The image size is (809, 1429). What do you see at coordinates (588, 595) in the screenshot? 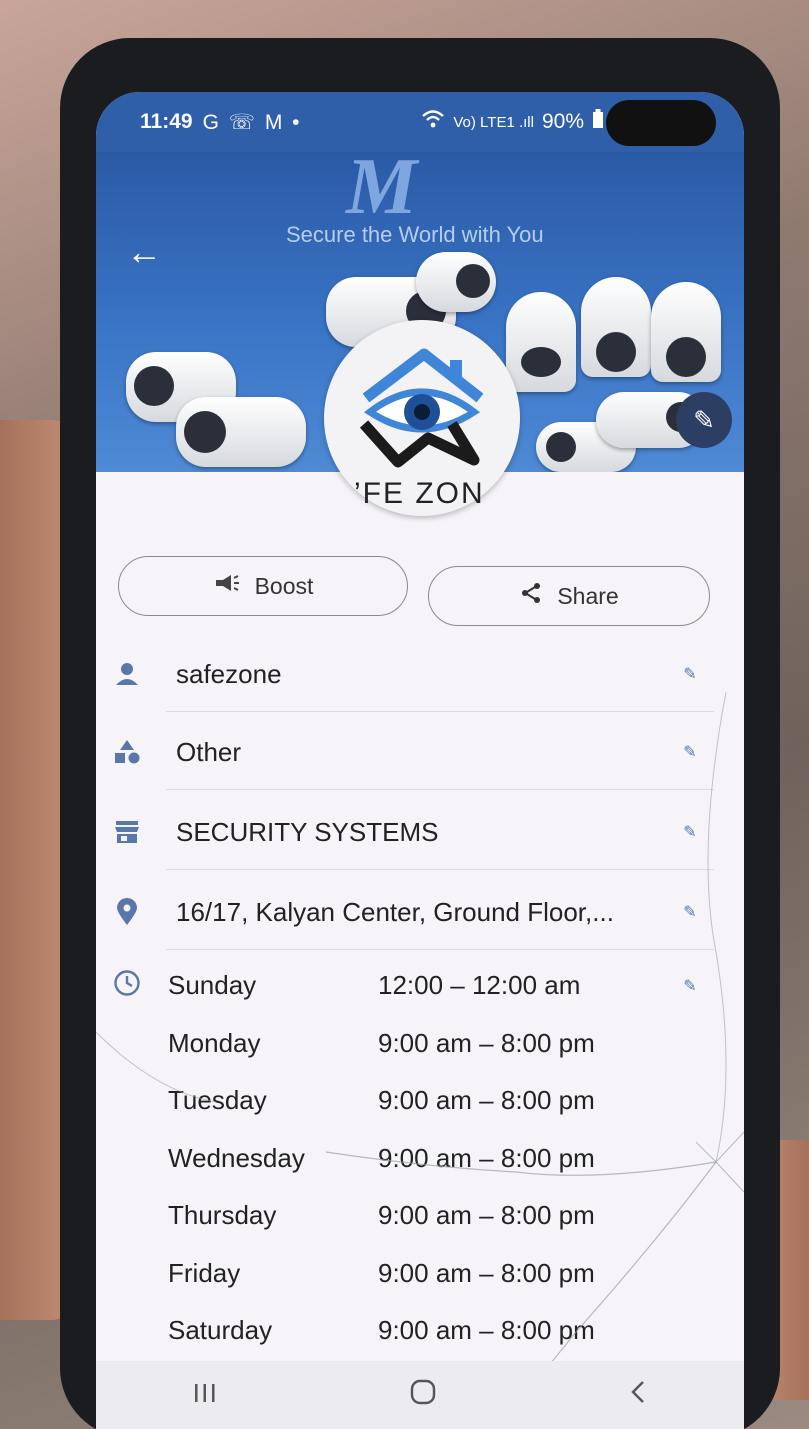
I see `share-label: Share` at bounding box center [588, 595].